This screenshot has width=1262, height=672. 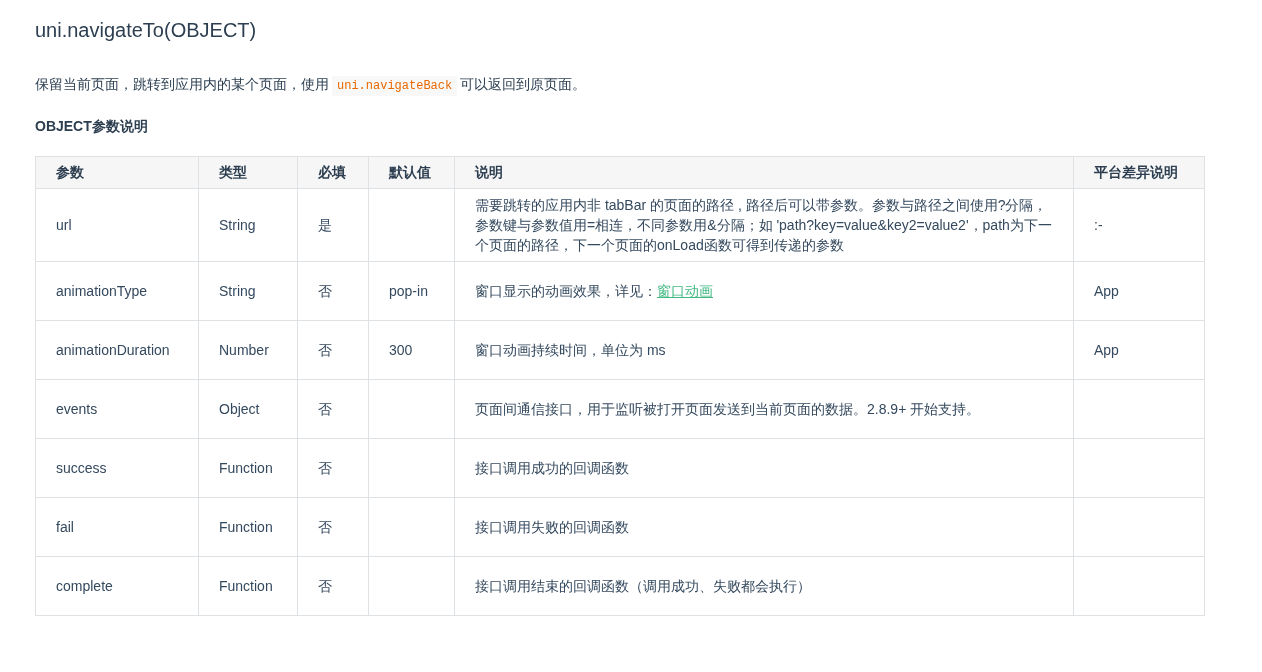 I want to click on page-title: uni.navigateTo(OBJECT), so click(x=146, y=30).